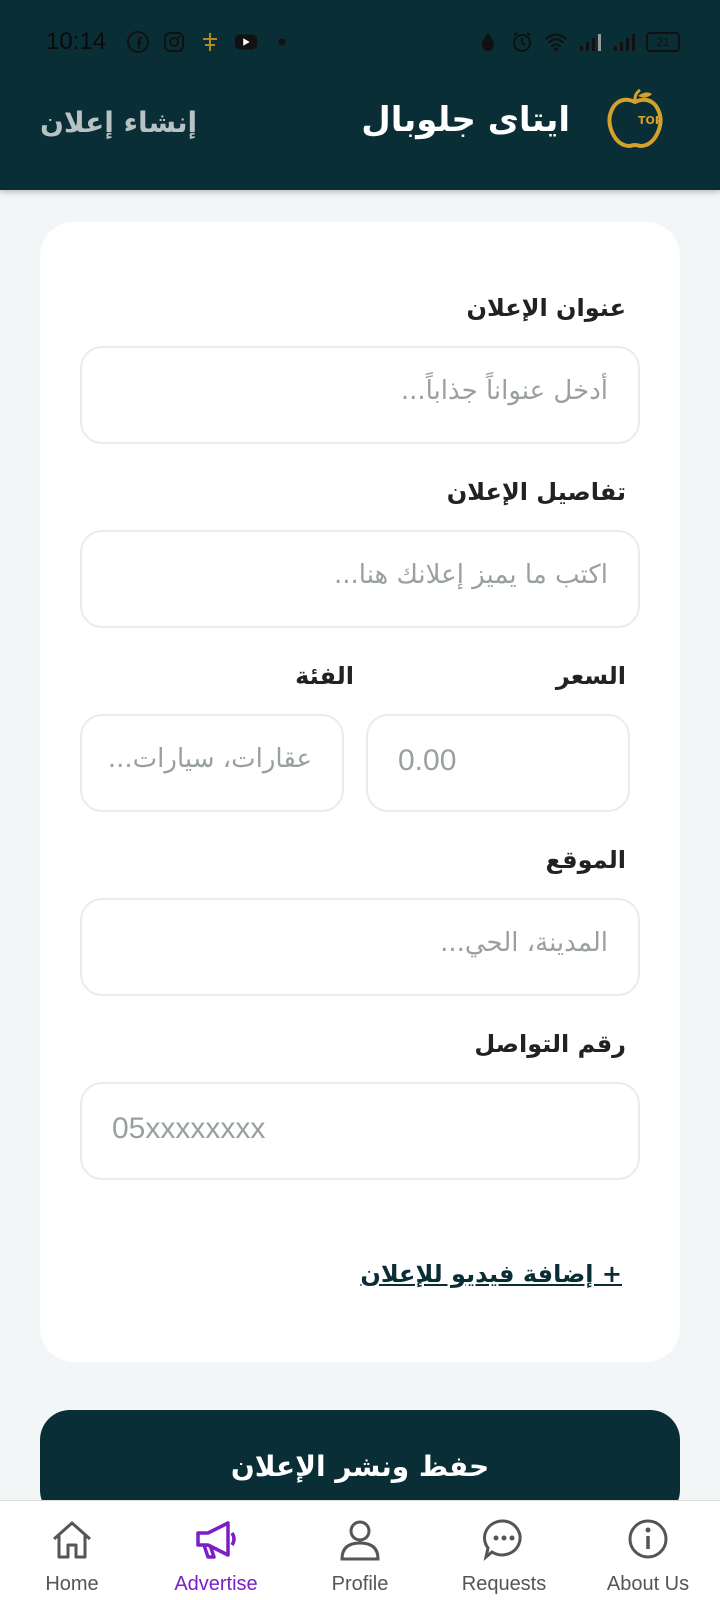 The width and height of the screenshot is (720, 1600). What do you see at coordinates (546, 308) in the screenshot?
I see `ad-title-label: عنوان الإعلان` at bounding box center [546, 308].